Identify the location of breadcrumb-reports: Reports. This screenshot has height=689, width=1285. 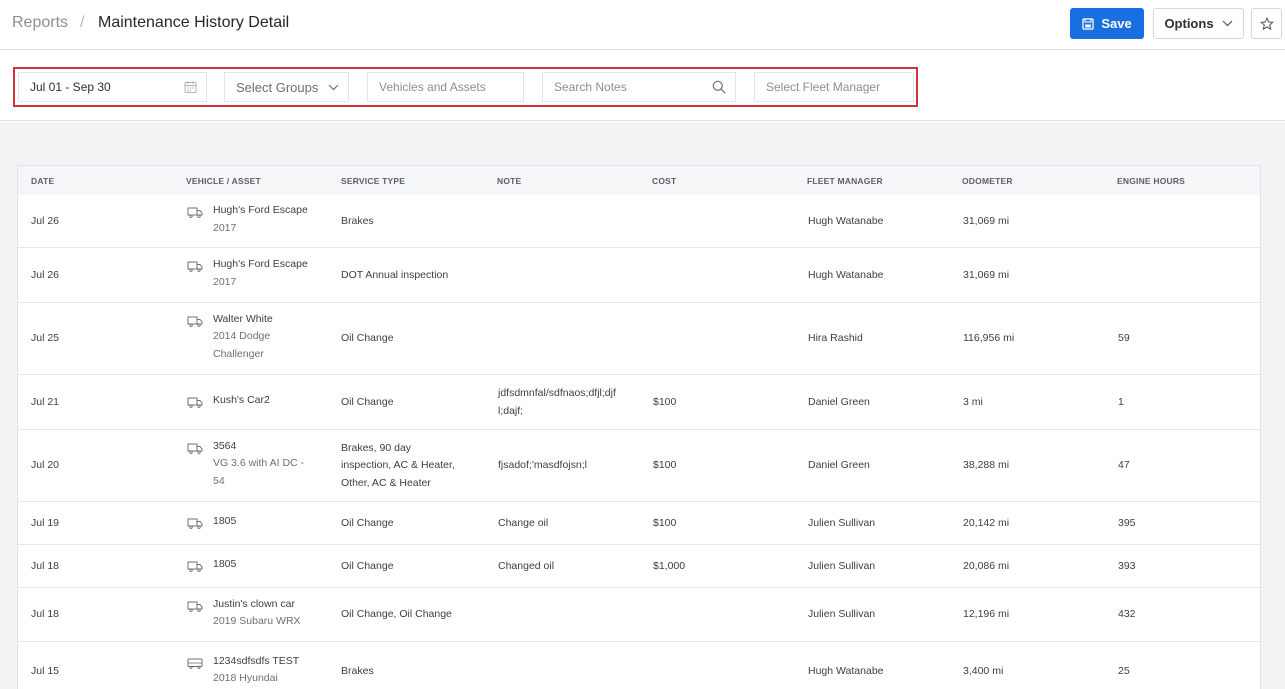
(40, 23).